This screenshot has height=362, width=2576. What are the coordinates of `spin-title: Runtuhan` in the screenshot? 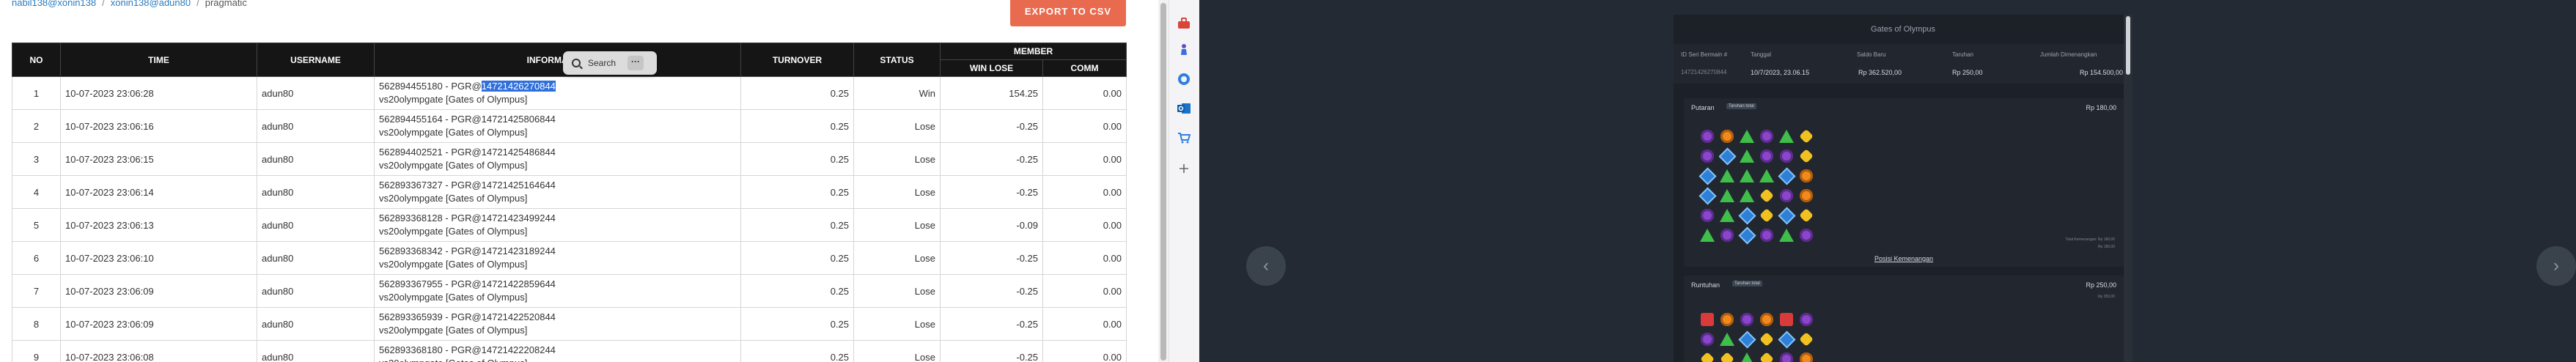 It's located at (1706, 285).